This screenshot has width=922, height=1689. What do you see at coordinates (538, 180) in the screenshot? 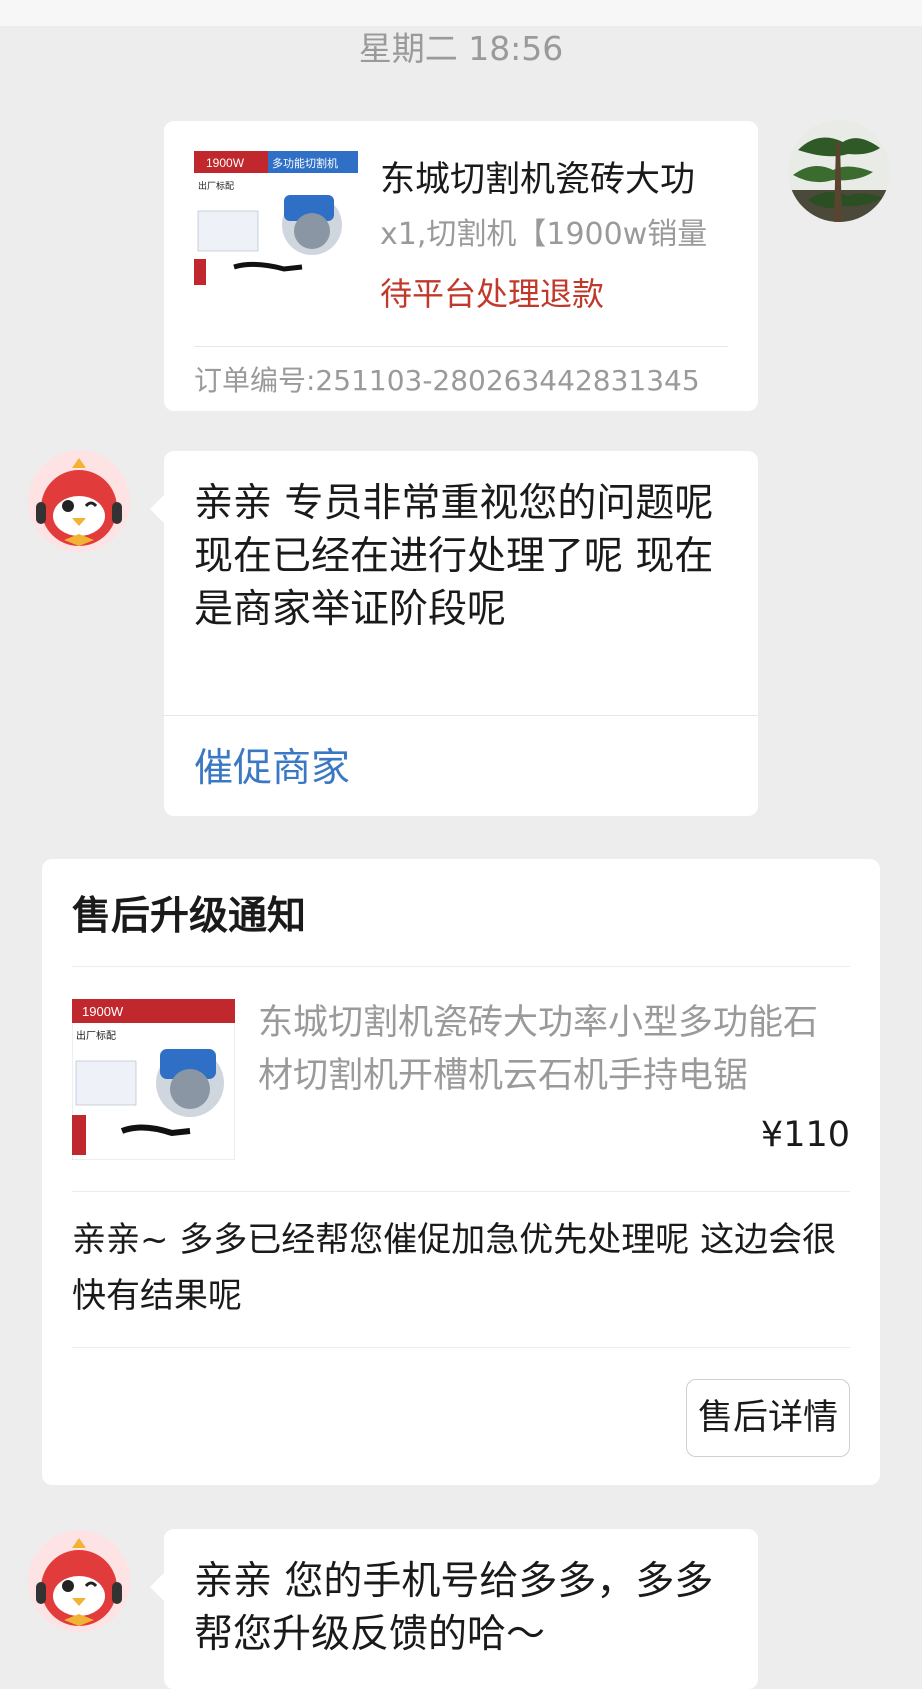
I see `order-product-title: 东城切割机瓷砖大功` at bounding box center [538, 180].